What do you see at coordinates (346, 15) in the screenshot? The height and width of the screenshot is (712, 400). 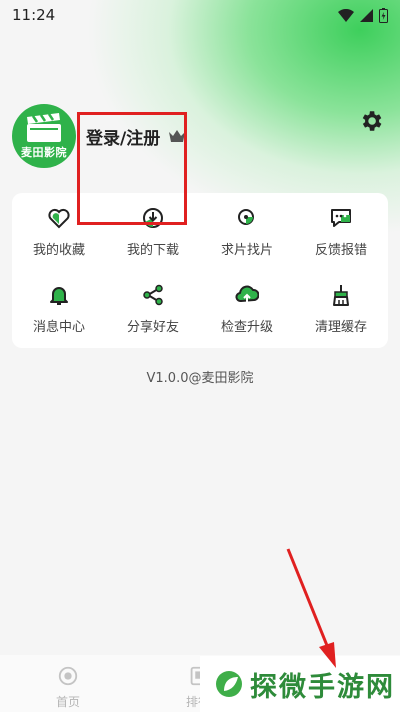 I see `wifi-icon` at bounding box center [346, 15].